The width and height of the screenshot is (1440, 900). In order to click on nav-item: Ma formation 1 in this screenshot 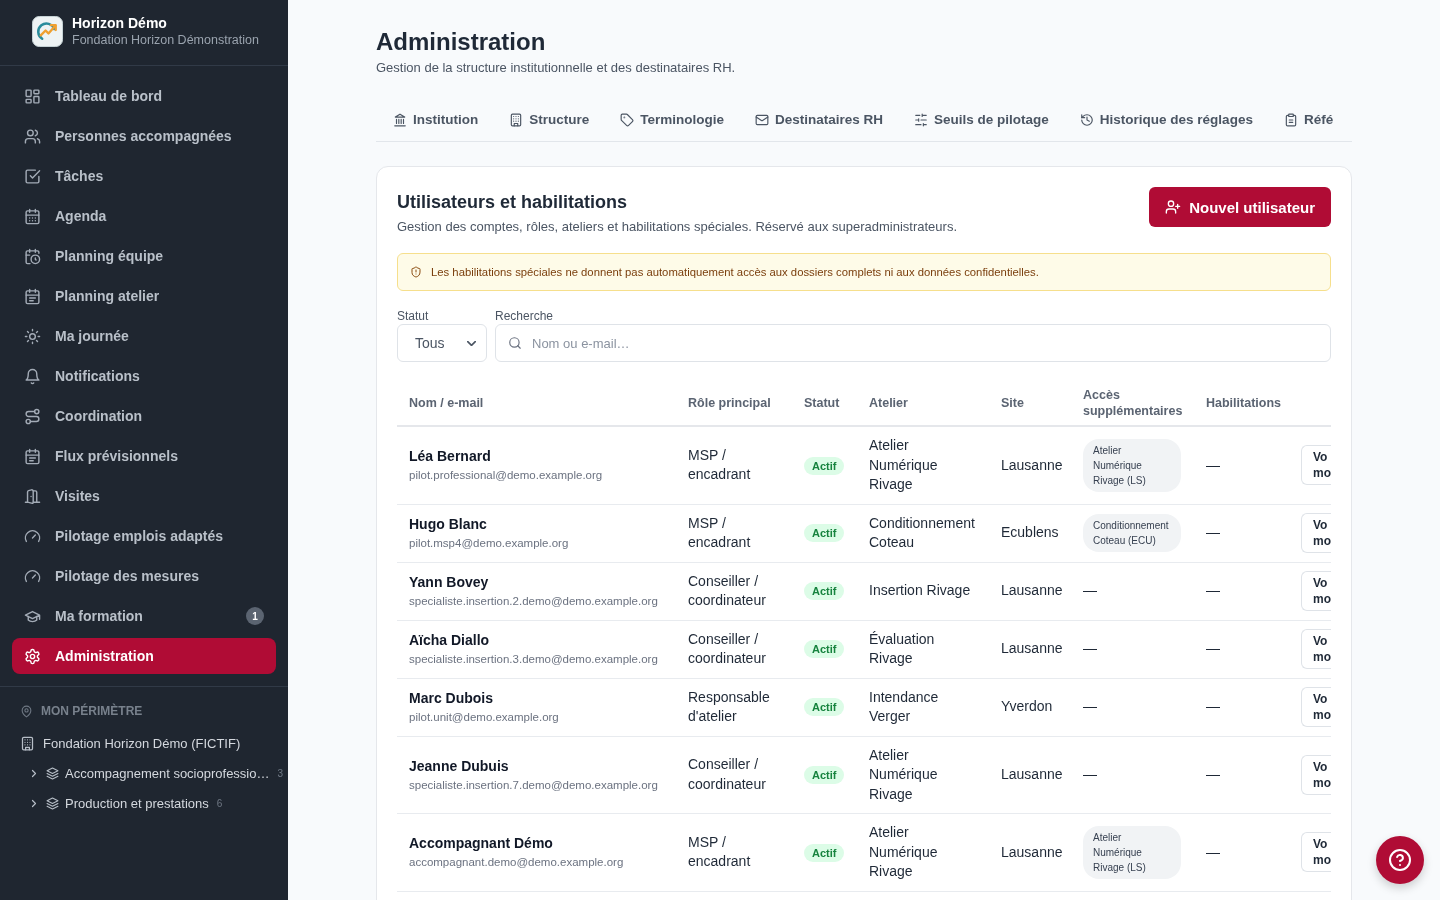, I will do `click(144, 616)`.